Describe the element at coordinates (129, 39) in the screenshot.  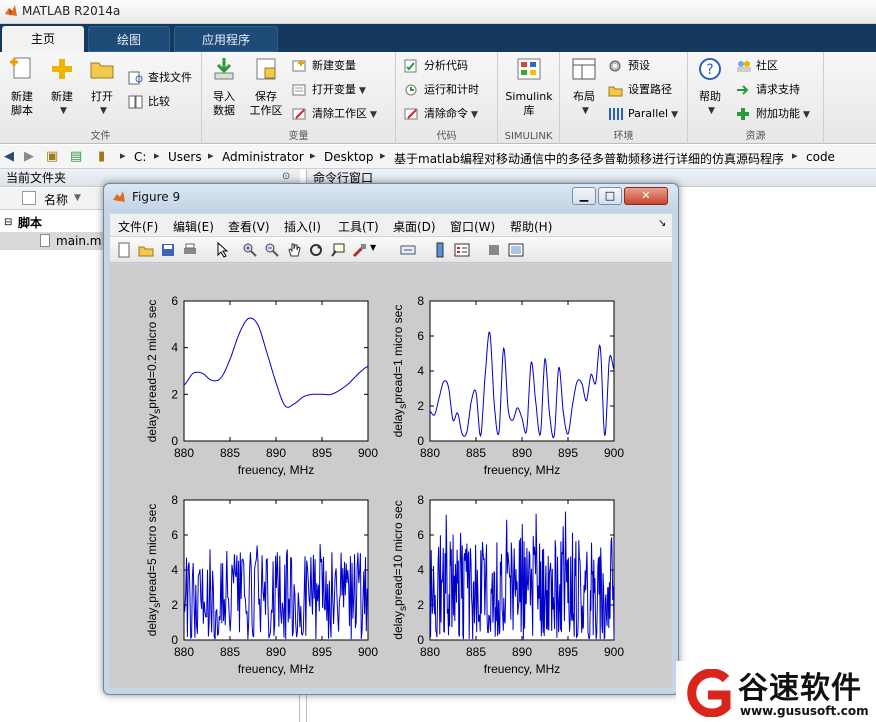
I see `tab-plots: 绘图` at that location.